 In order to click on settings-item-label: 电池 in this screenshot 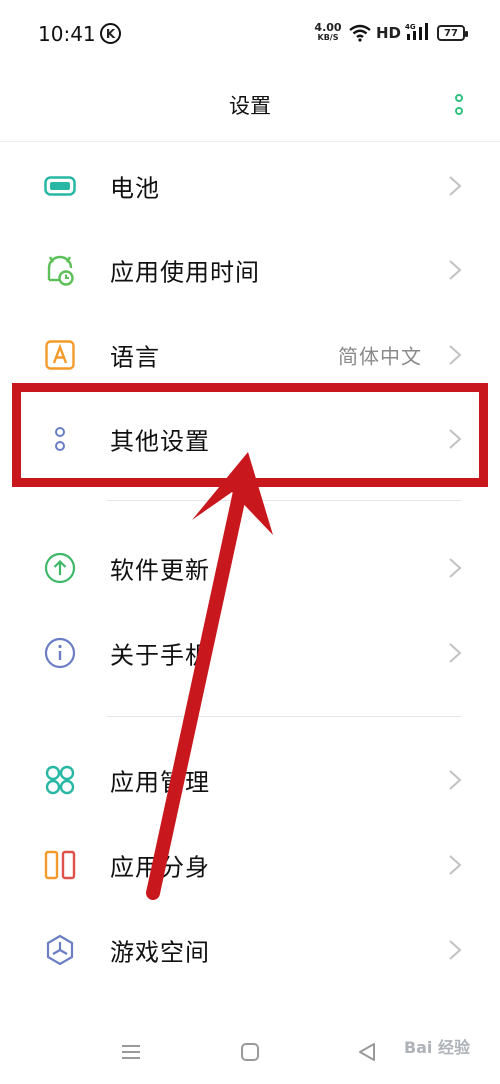, I will do `click(135, 188)`.